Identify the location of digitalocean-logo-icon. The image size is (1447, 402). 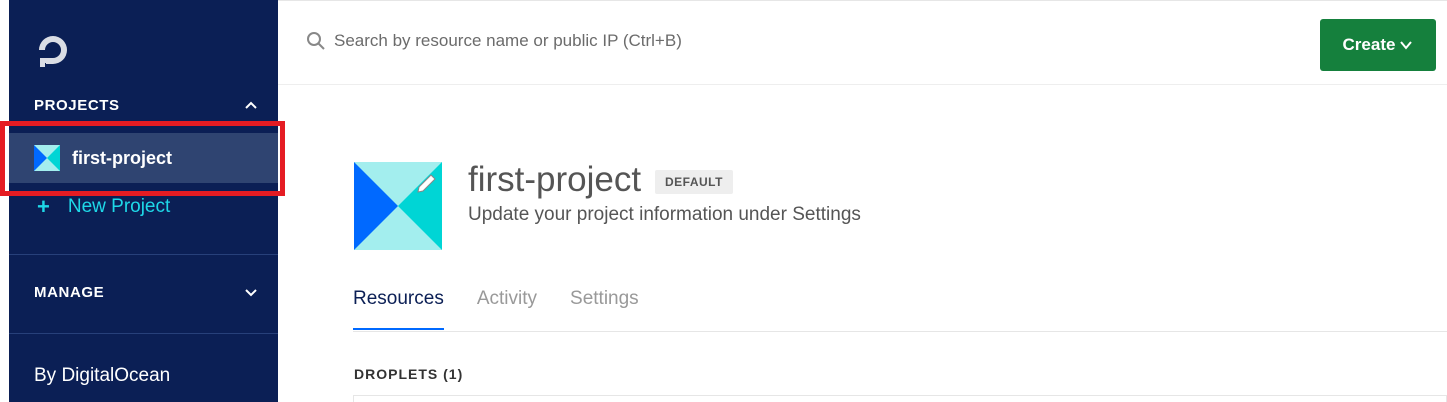
(53, 50).